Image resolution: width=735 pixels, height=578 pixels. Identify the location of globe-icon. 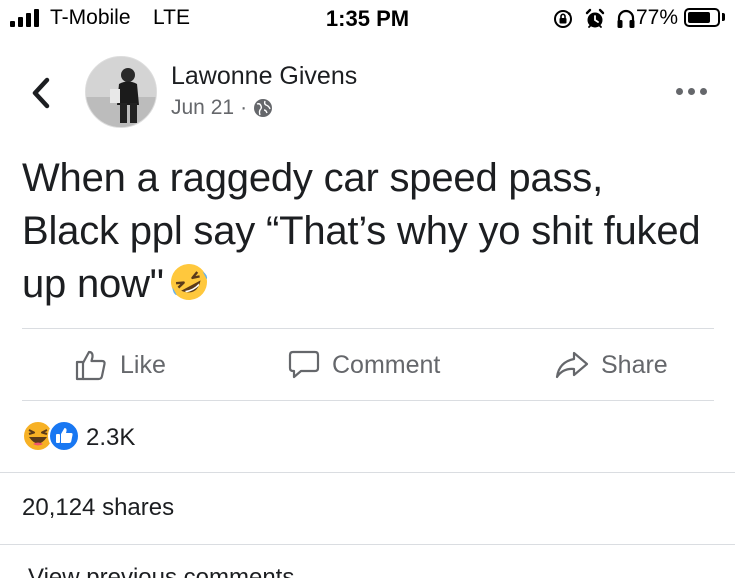
(263, 108).